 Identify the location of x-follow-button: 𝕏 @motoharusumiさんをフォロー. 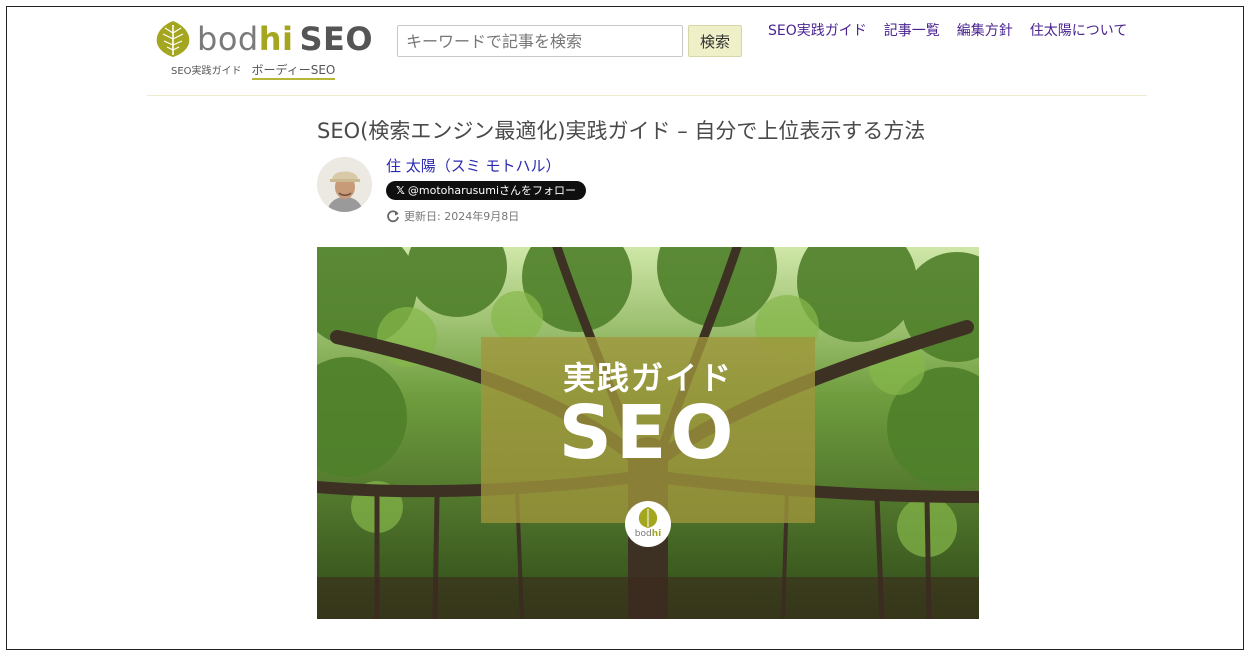
(486, 190).